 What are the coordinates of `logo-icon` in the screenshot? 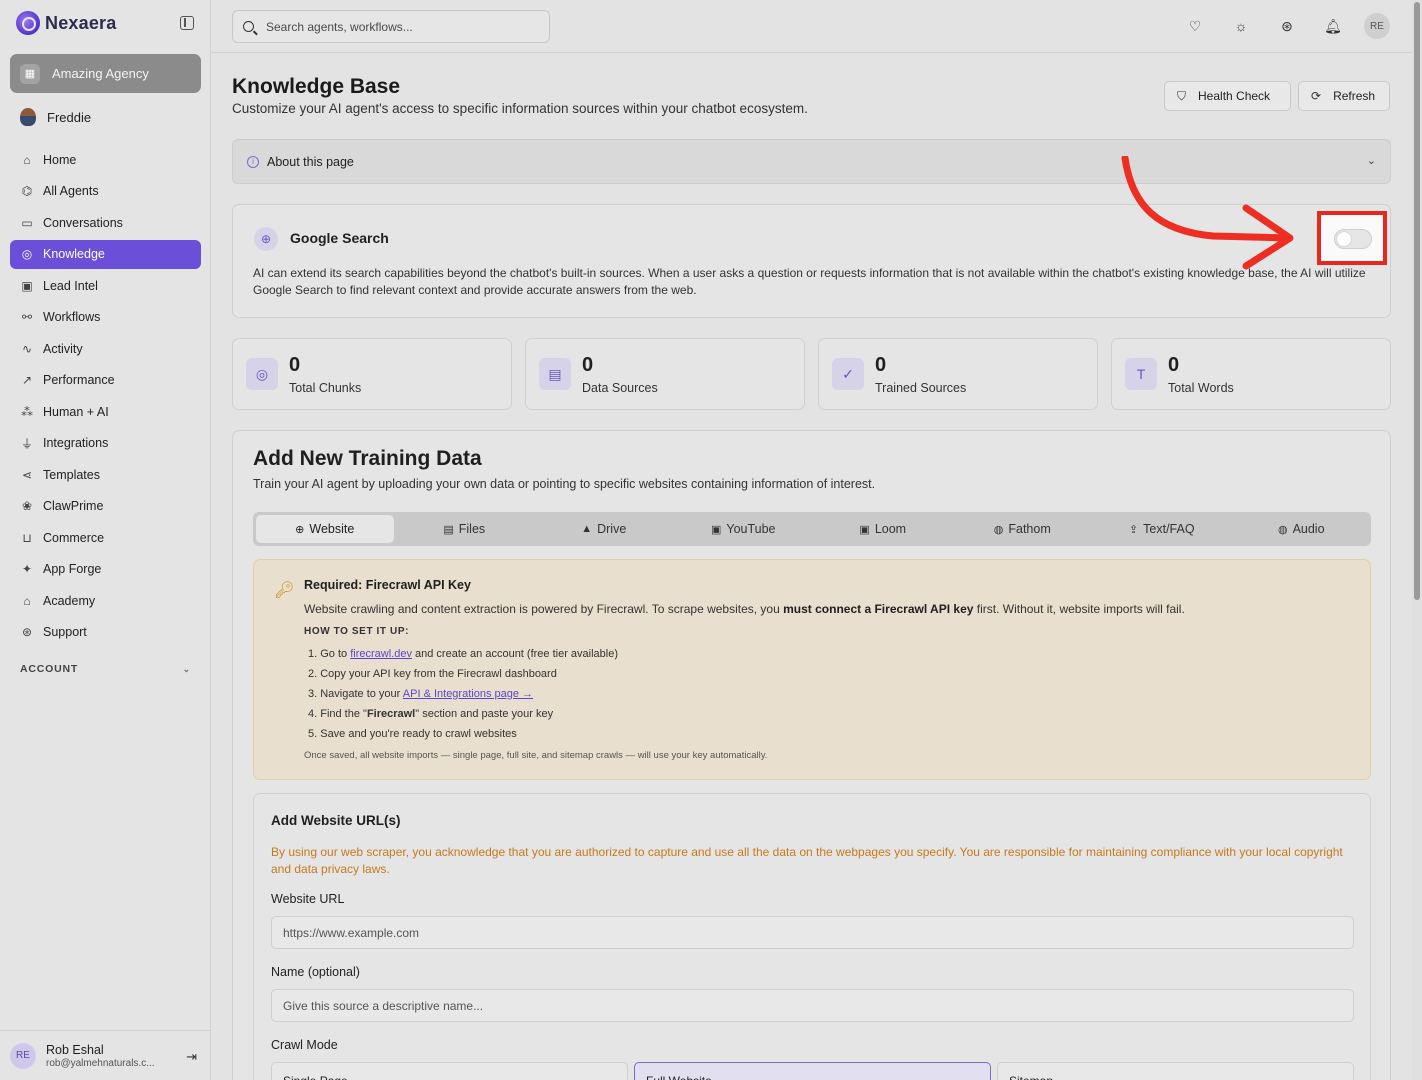 It's located at (28, 23).